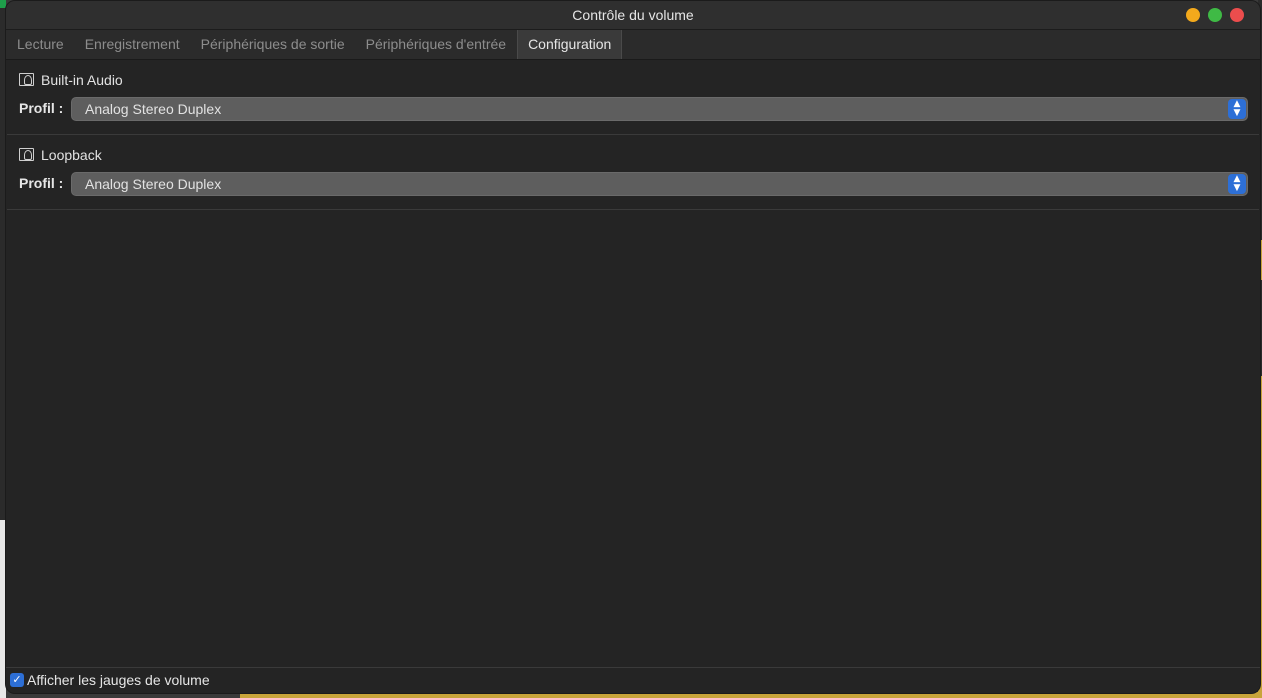 This screenshot has width=1262, height=698. What do you see at coordinates (633, 680) in the screenshot?
I see `footer-bar: ✓ Afficher les jauges de volume` at bounding box center [633, 680].